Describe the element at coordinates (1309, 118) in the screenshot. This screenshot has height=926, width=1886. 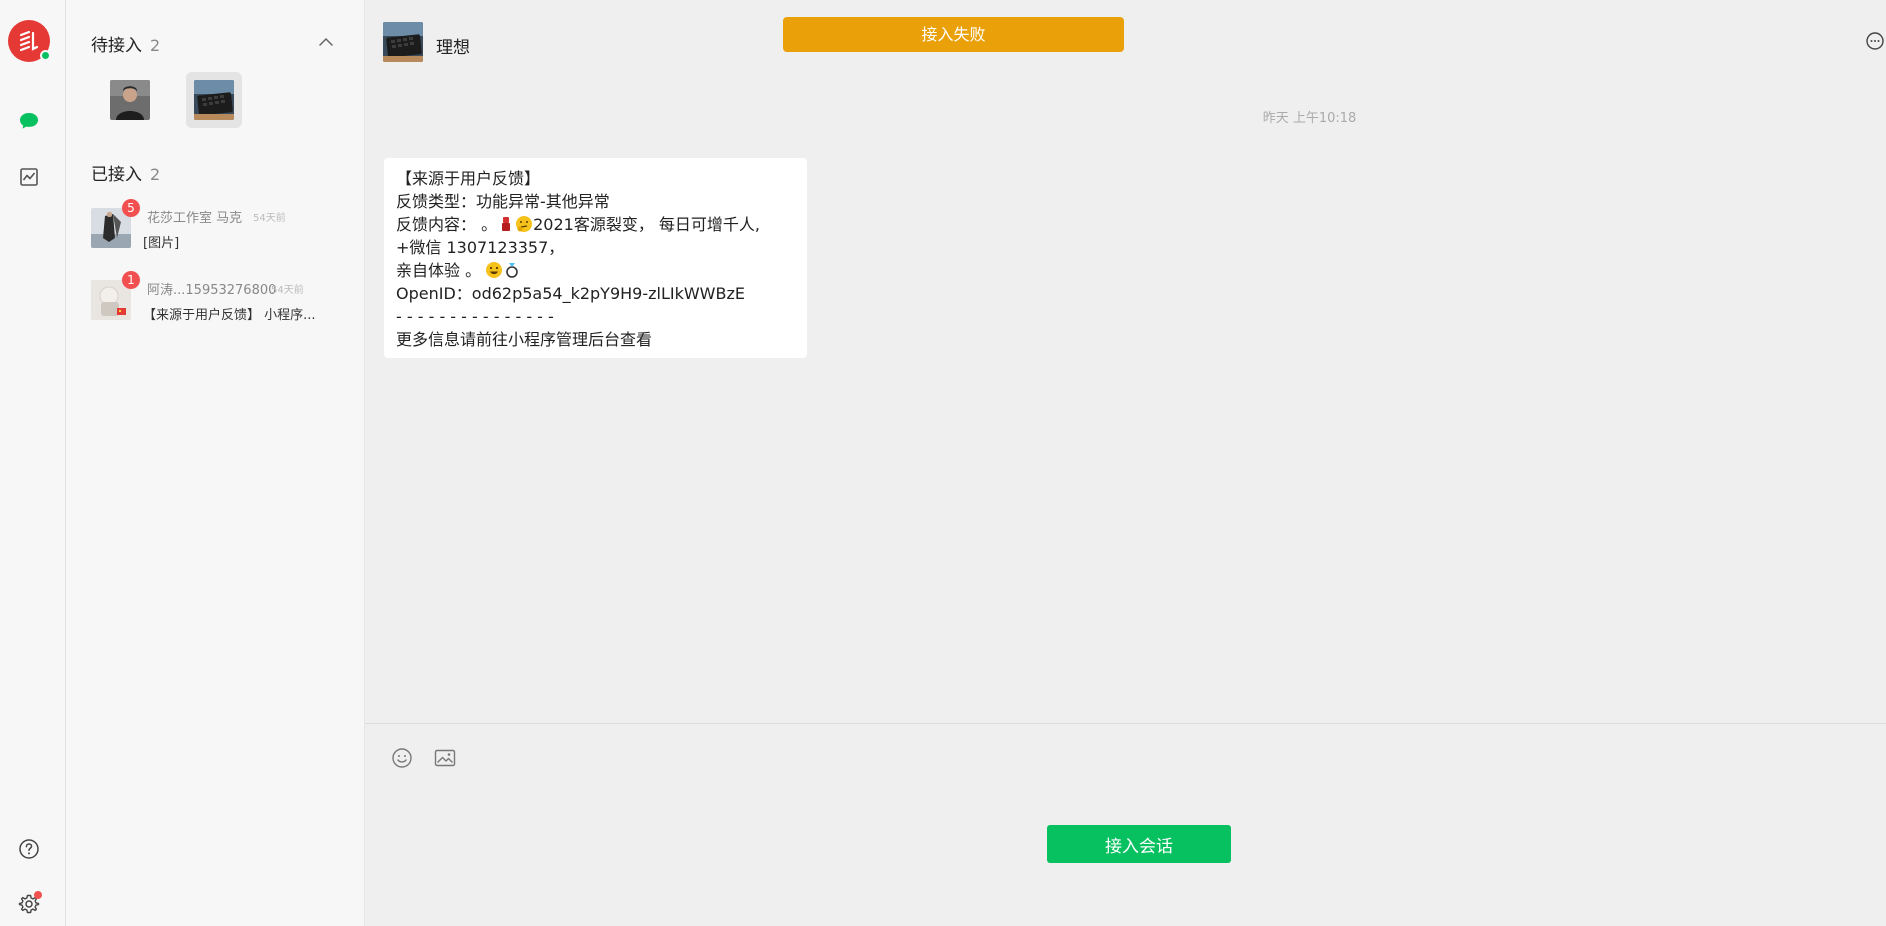
I see `message-timestamp: 昨天 上午10:18` at that location.